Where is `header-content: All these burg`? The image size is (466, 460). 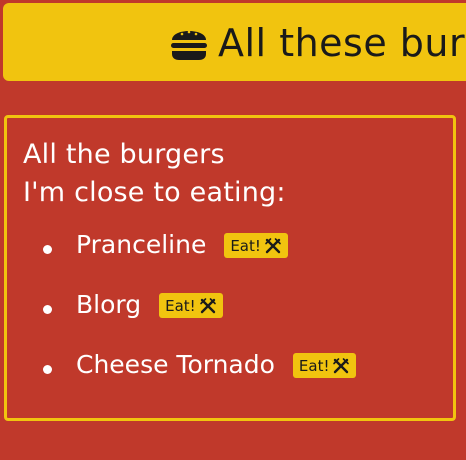 header-content: All these burg is located at coordinates (317, 43).